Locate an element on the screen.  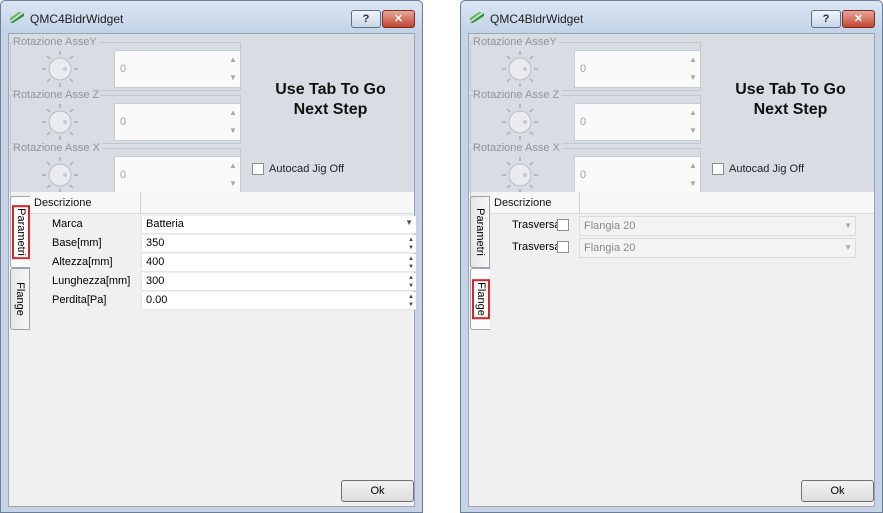
table-row: Lunghezza[mm] 300 ▲ ▼ is located at coordinates (223, 282).